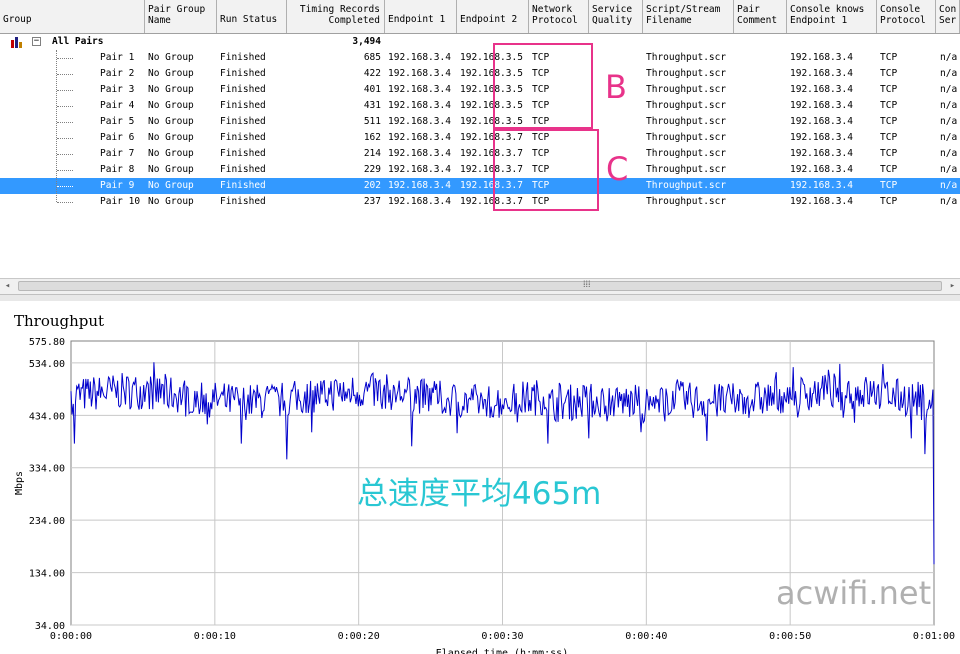 The image size is (960, 654). What do you see at coordinates (47, 574) in the screenshot?
I see `y-tick-label: 134.00` at bounding box center [47, 574].